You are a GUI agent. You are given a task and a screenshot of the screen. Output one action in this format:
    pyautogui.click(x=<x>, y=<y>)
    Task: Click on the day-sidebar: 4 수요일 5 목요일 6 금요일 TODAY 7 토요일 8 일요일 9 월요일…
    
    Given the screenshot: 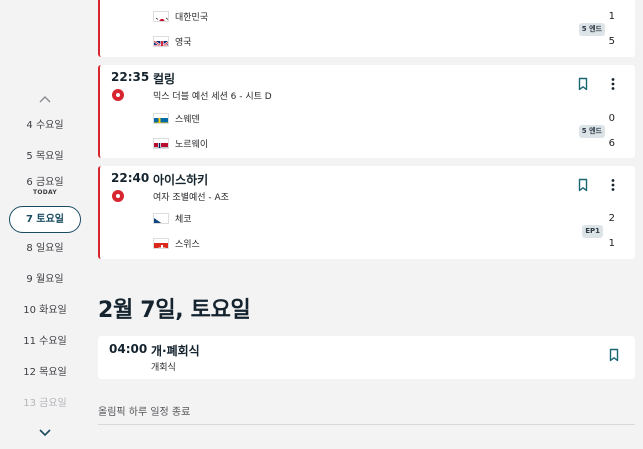 What is the action you would take?
    pyautogui.click(x=45, y=224)
    